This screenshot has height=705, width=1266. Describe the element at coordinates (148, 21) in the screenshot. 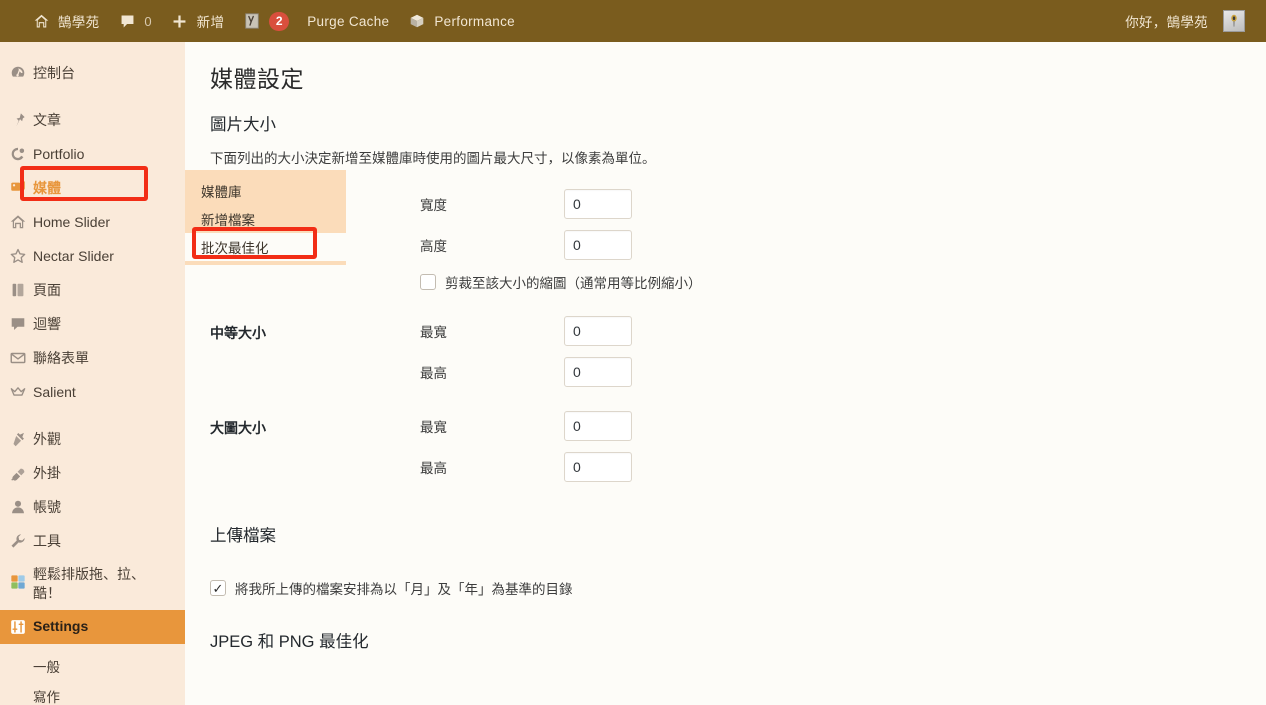

I see `admin-bar-comment-count: 0` at that location.